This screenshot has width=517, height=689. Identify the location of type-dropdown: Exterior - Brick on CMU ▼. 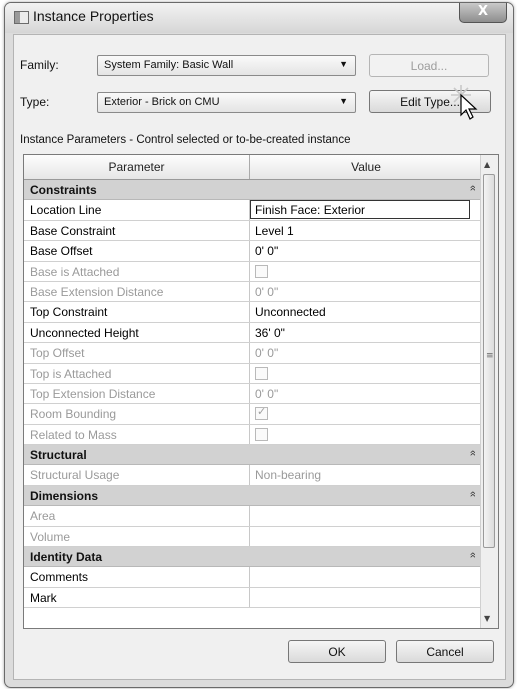
(226, 102).